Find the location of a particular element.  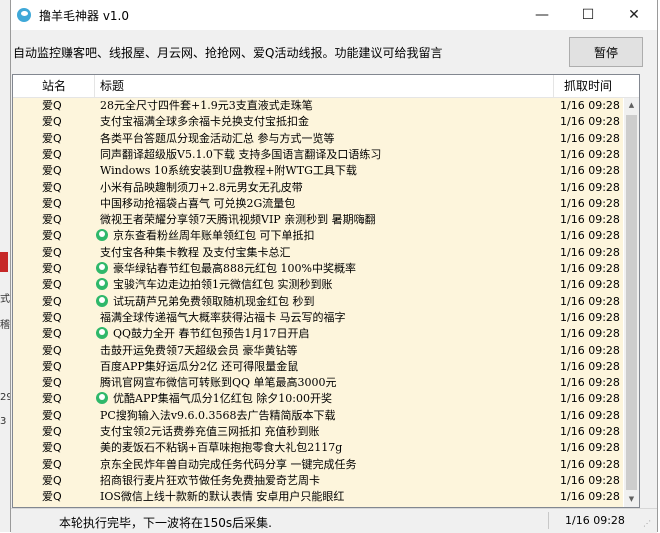

list-item: 爱Q 微视王者荣耀分享领7天腾讯视频VIP 亲测秒到 暑期嗨翻 1/16 09:28 is located at coordinates (318, 220).